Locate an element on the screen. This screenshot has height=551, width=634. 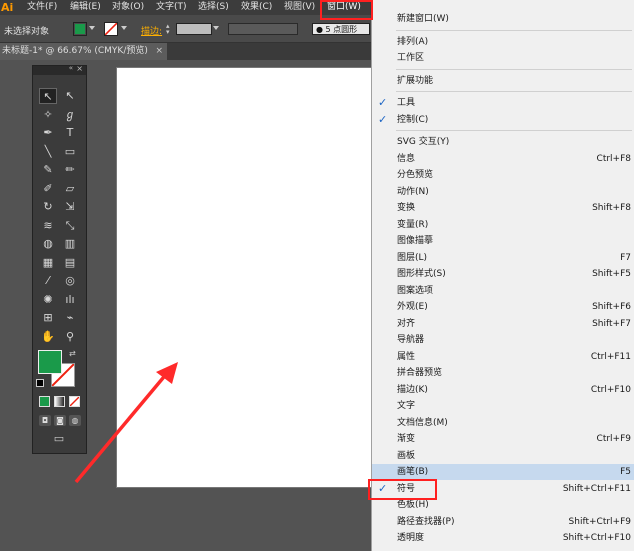
menu-item-shortcut: Shift+Ctrl+F9 is located at coordinates (599, 521).